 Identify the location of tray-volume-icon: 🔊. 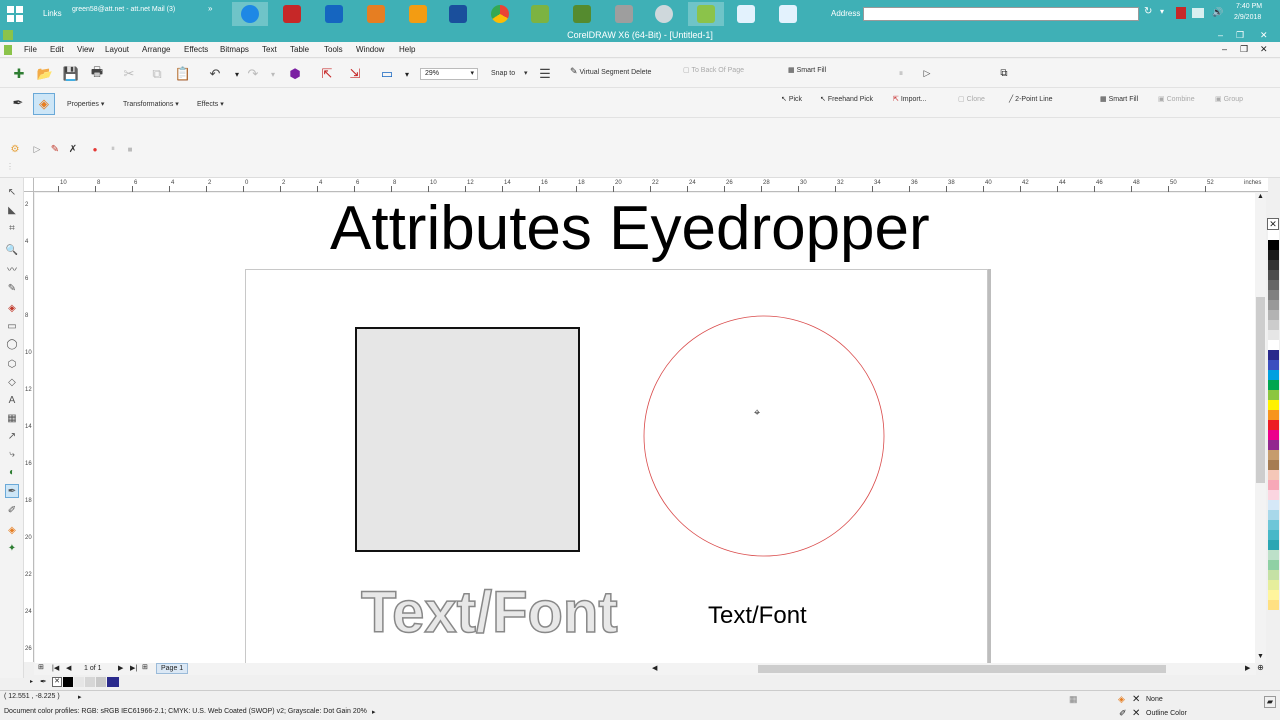
(1217, 12).